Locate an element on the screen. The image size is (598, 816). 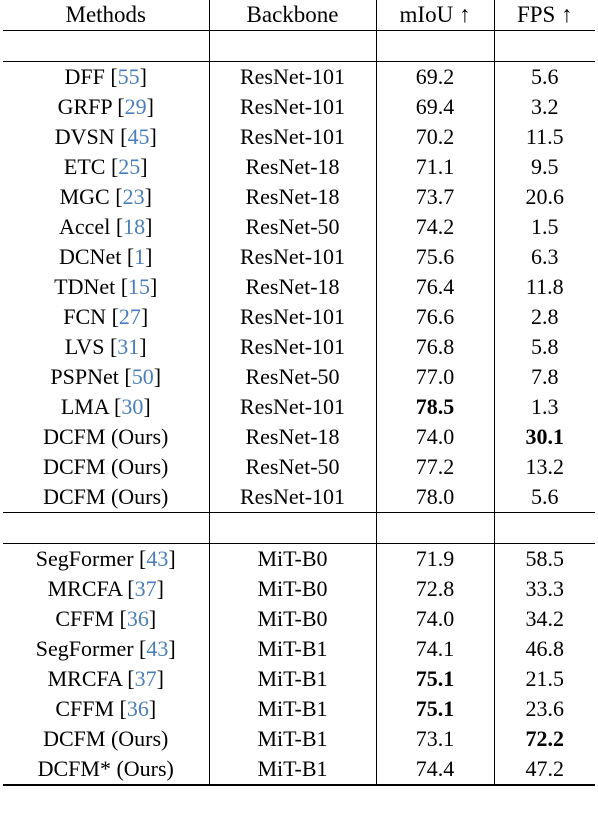
cell-fps: 47.2 is located at coordinates (544, 770).